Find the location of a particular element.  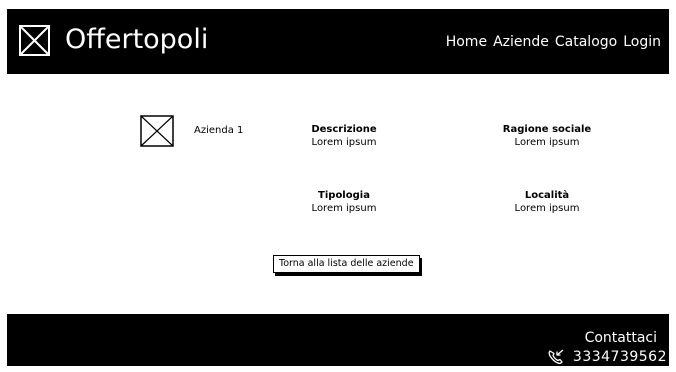

footer-bar: Contattaci 3334739562 is located at coordinates (338, 340).